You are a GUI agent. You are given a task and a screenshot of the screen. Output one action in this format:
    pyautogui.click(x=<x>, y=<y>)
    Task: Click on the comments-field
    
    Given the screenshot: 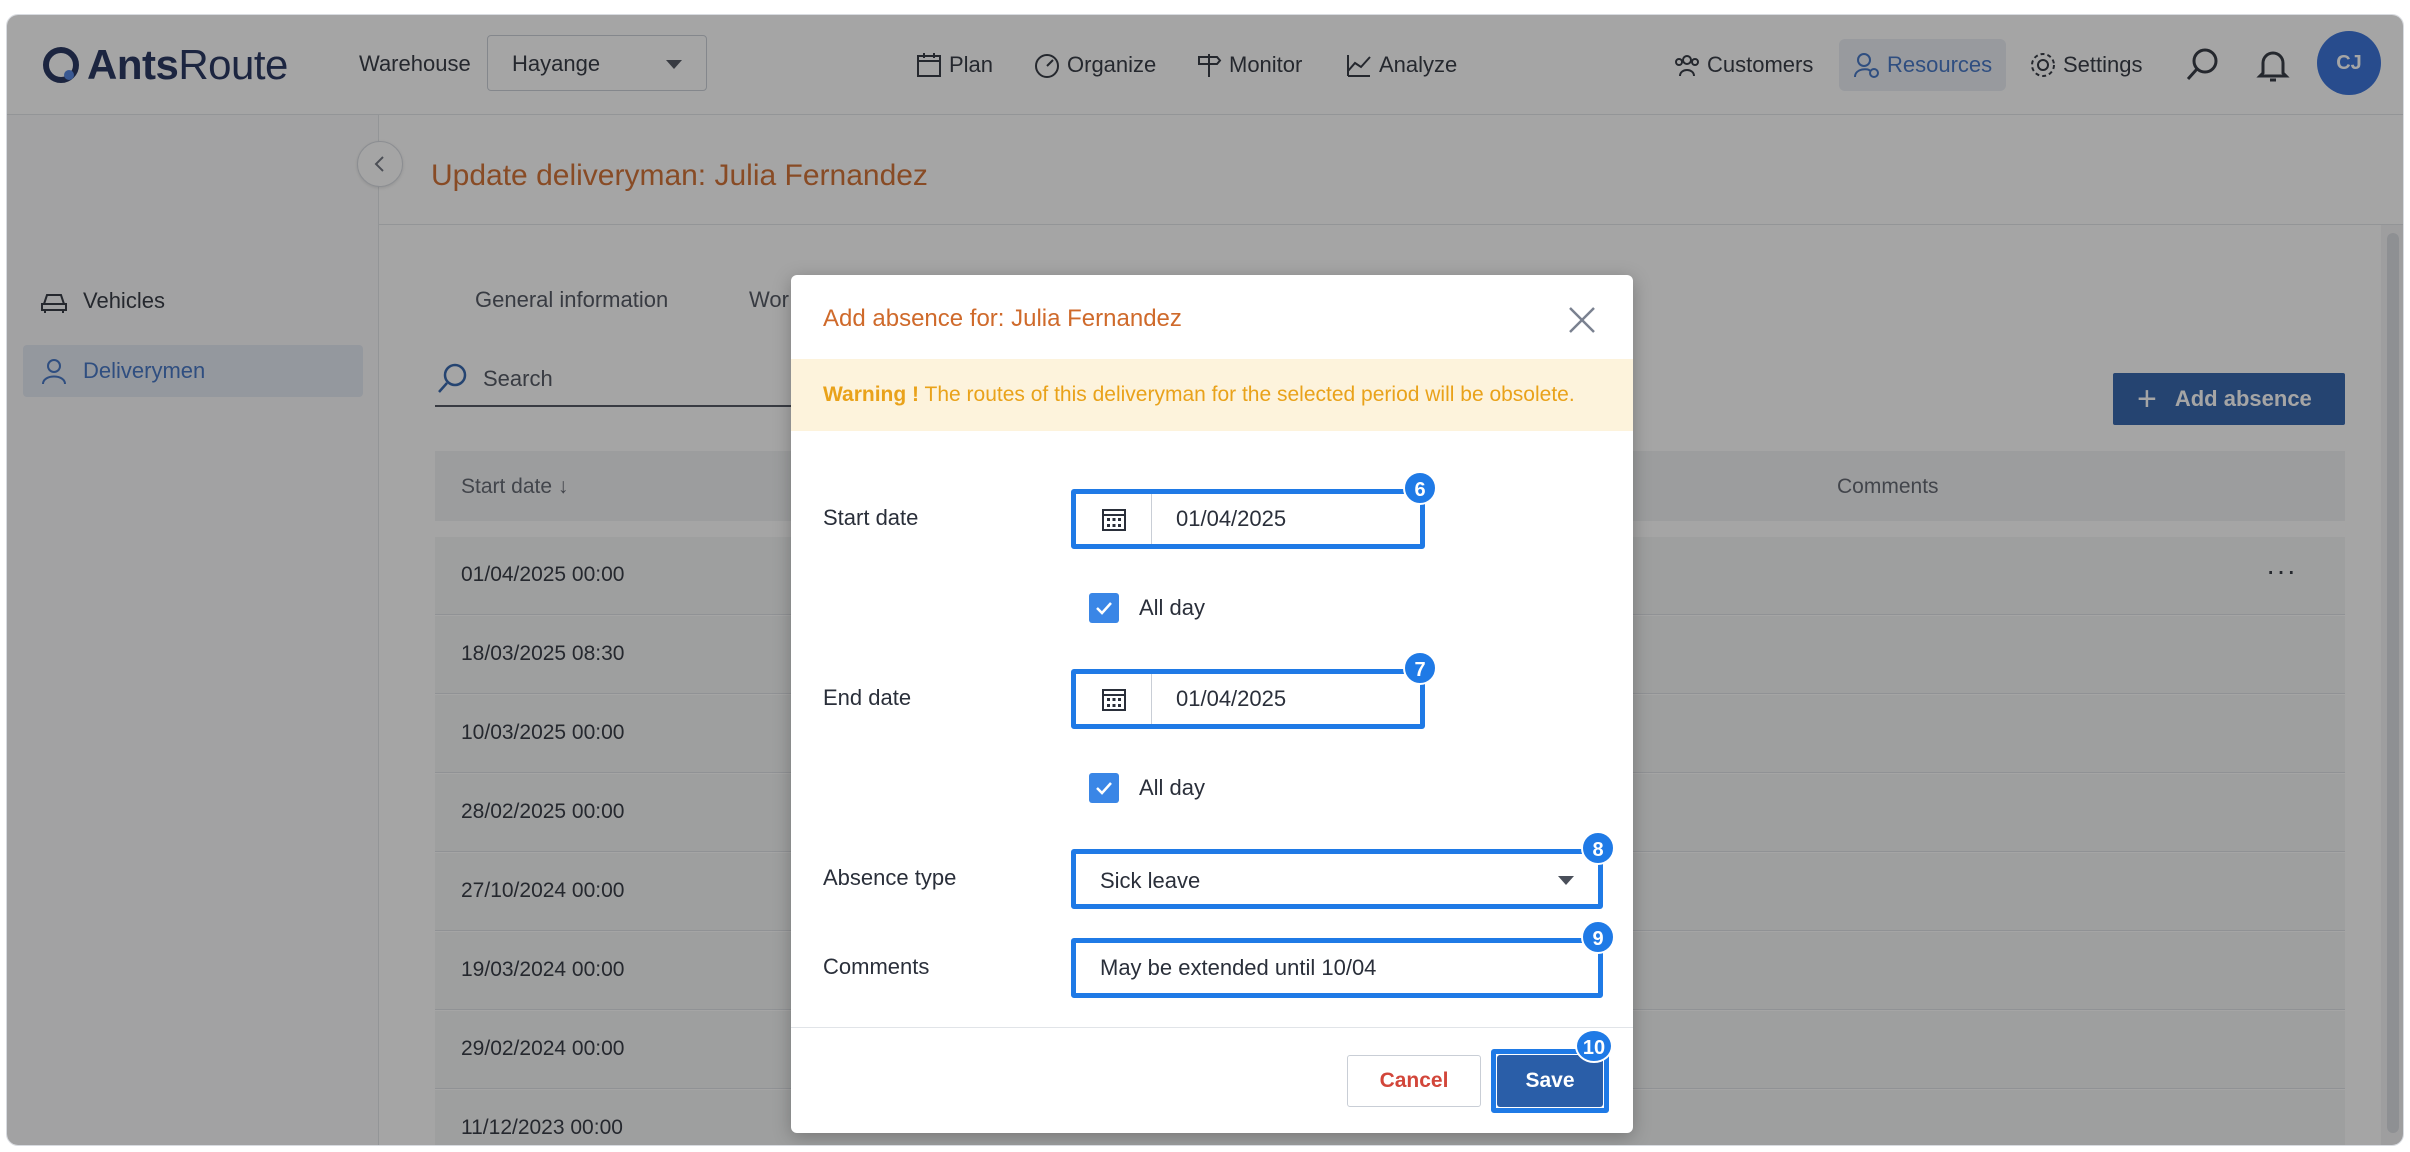 What is the action you would take?
    pyautogui.click(x=1337, y=968)
    